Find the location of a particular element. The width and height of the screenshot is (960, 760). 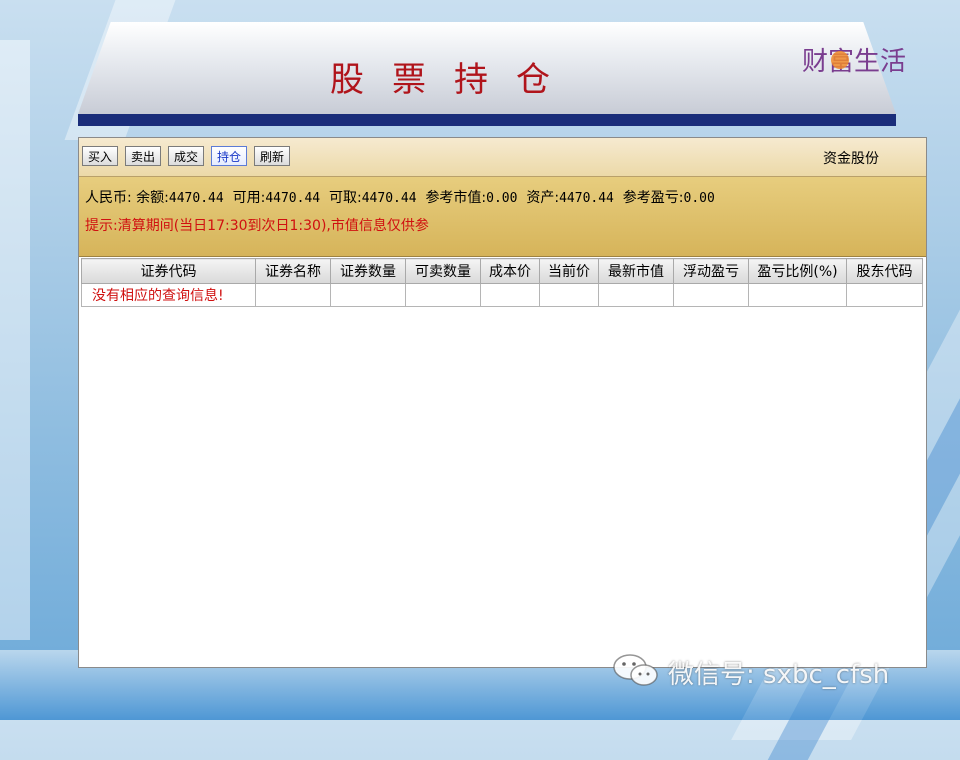

balance-label: 余额: is located at coordinates (152, 198).